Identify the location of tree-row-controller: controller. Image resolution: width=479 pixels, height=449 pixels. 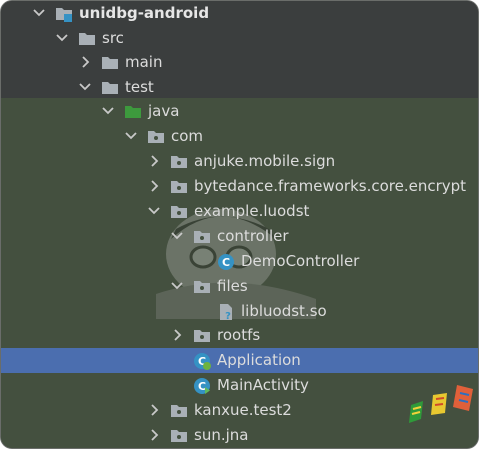
(239, 236).